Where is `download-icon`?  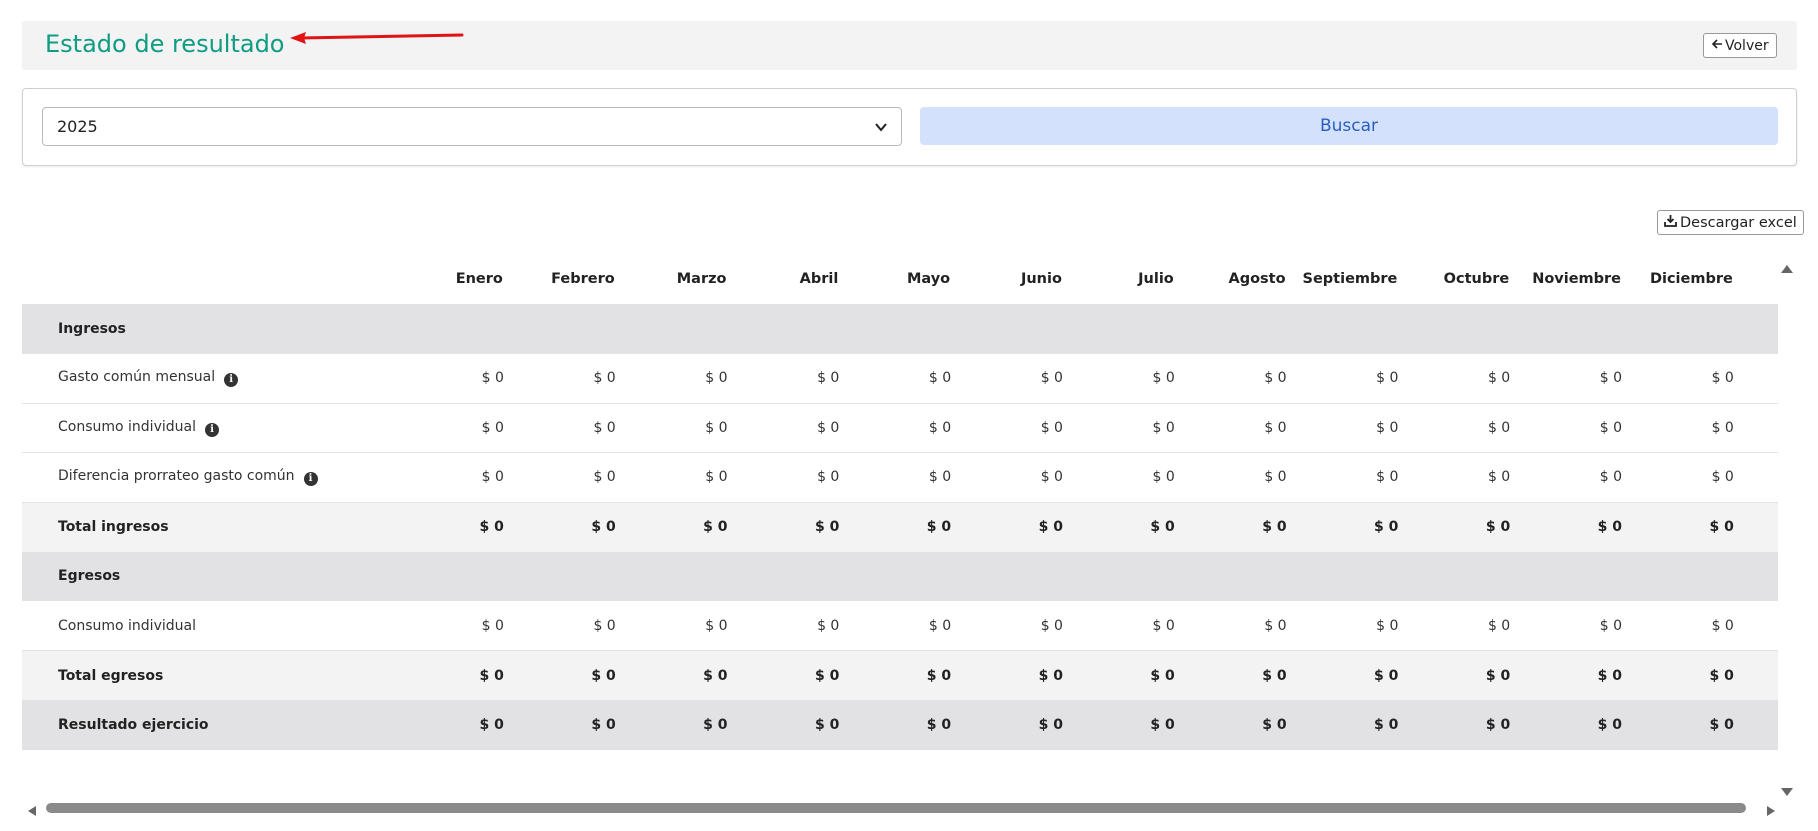 download-icon is located at coordinates (1670, 222).